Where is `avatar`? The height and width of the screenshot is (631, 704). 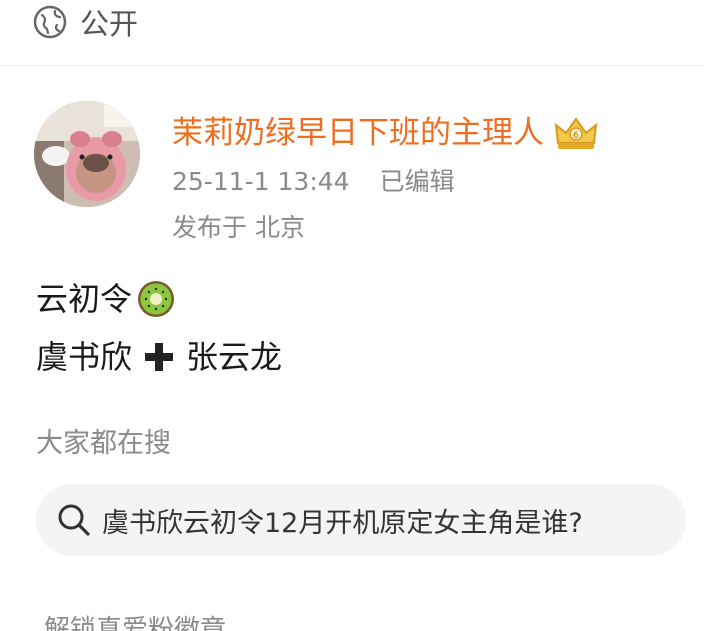
avatar is located at coordinates (87, 154).